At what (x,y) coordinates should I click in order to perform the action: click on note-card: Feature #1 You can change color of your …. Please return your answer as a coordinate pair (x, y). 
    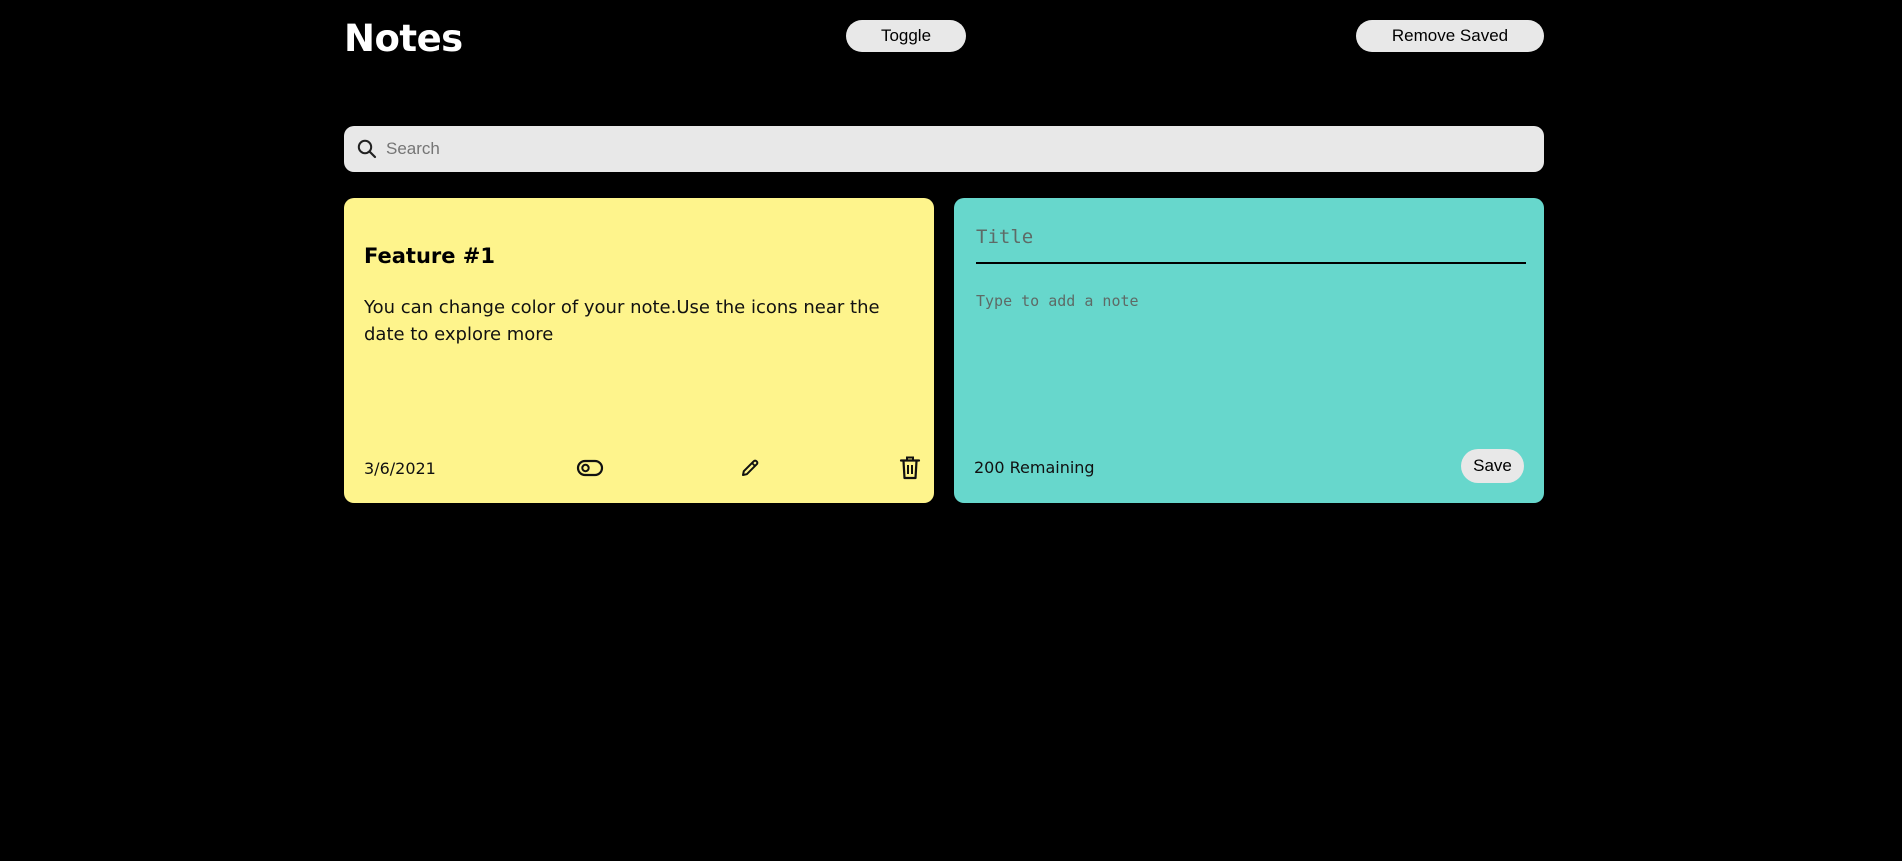
    Looking at the image, I should click on (639, 350).